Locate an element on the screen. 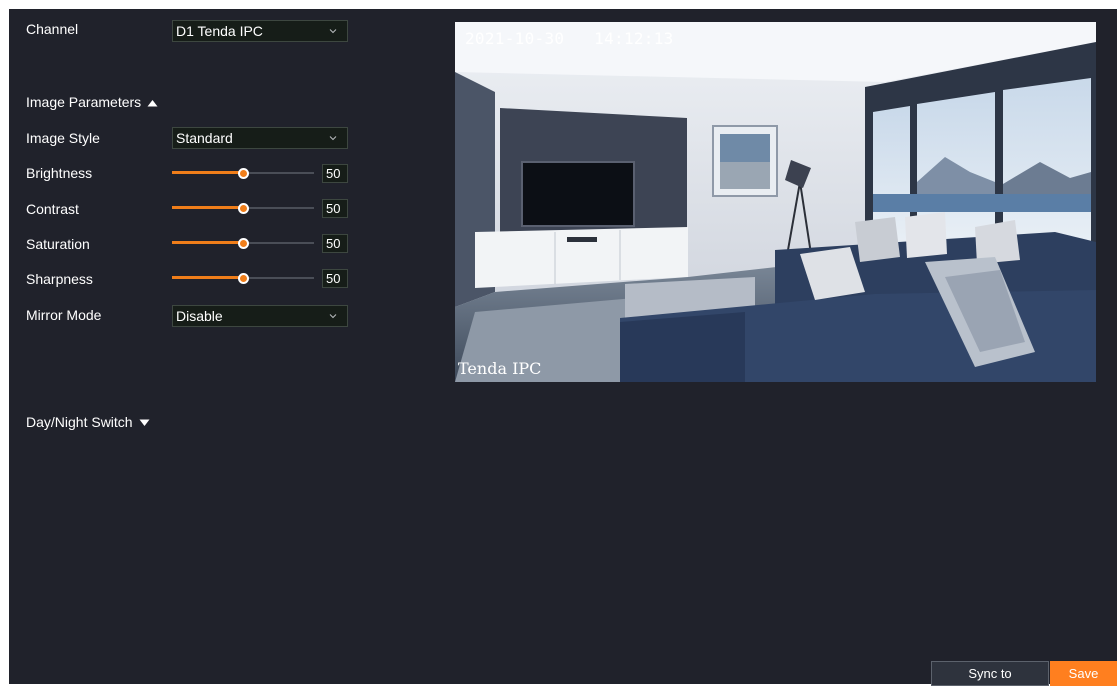 The height and width of the screenshot is (686, 1117). preview-date: 2021-10-30 is located at coordinates (515, 38).